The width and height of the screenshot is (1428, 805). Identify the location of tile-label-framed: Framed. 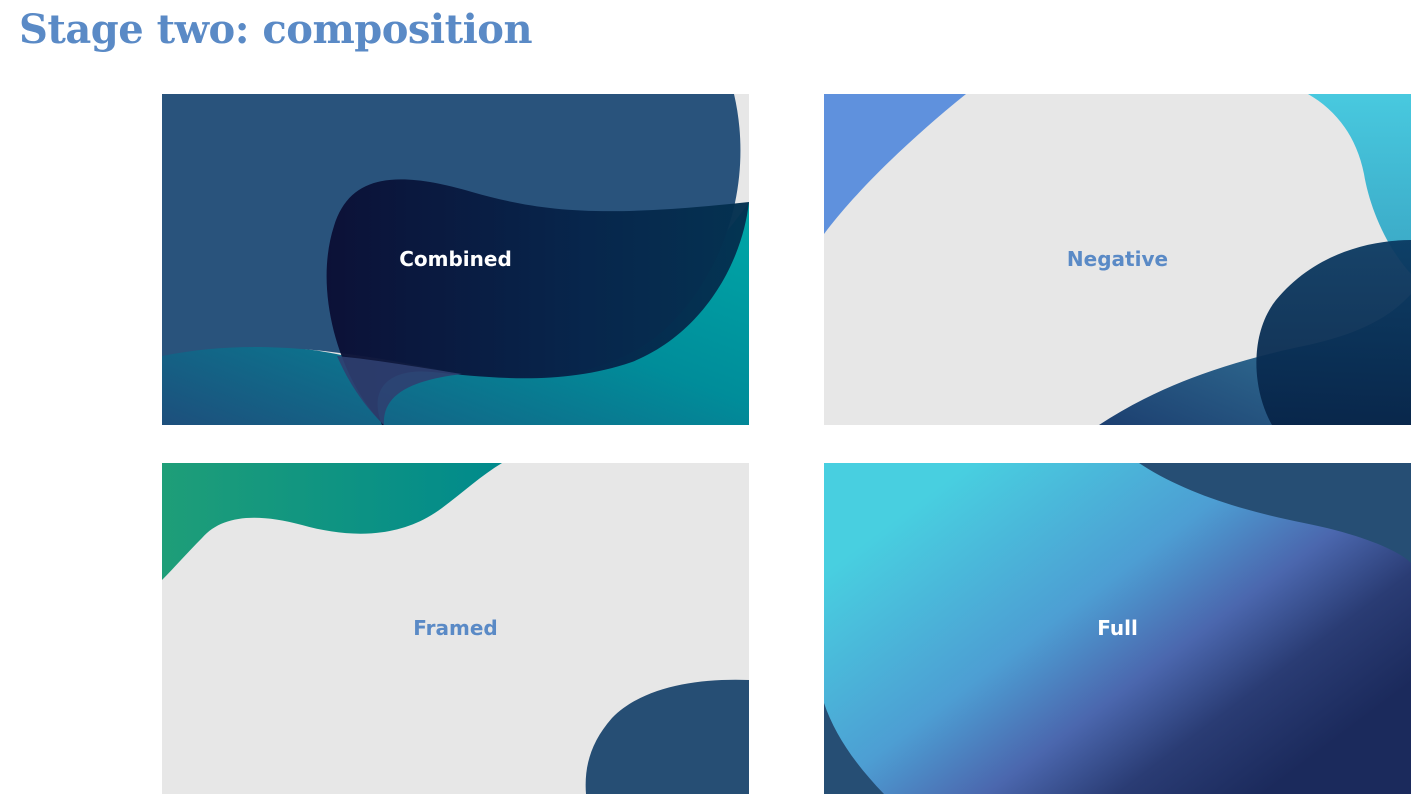
(455, 628).